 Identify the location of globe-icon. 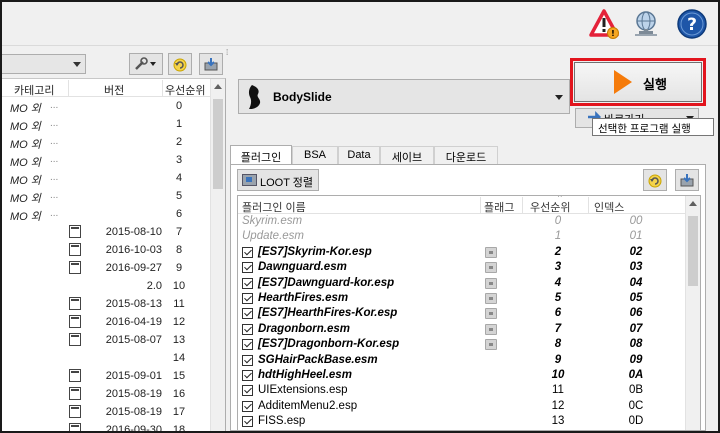
(646, 24).